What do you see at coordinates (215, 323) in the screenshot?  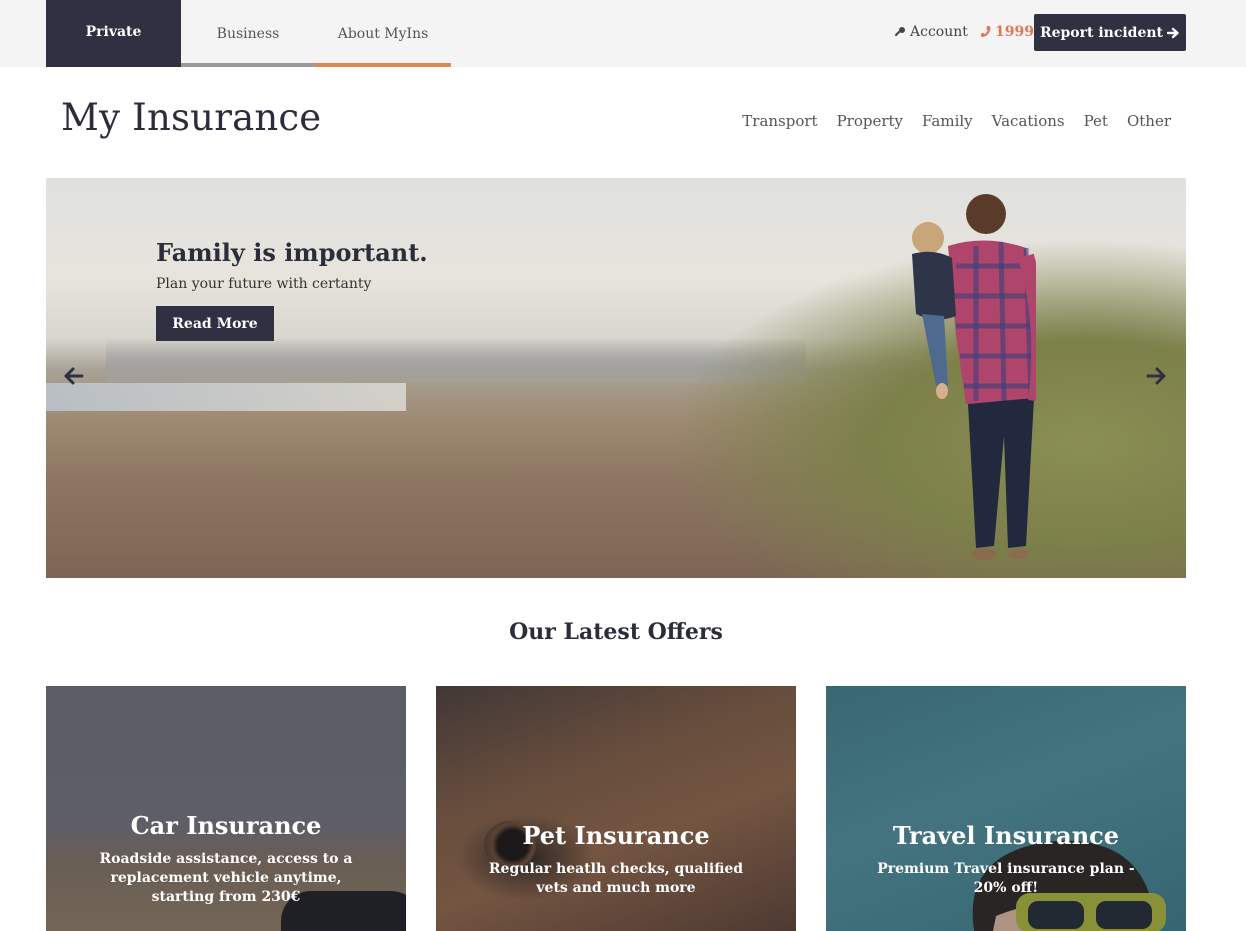 I see `read-more-button: Read More` at bounding box center [215, 323].